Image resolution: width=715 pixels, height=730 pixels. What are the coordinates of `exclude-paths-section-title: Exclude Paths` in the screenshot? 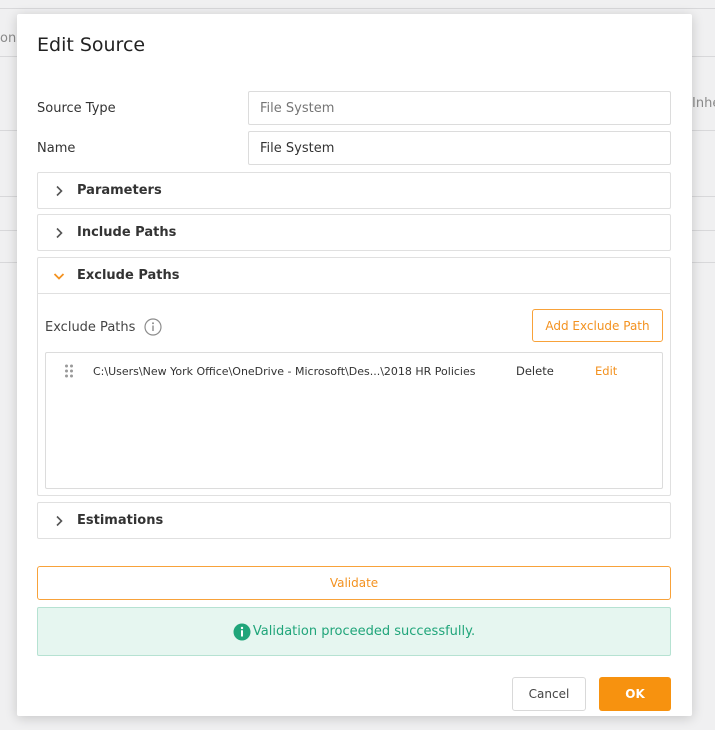 It's located at (128, 275).